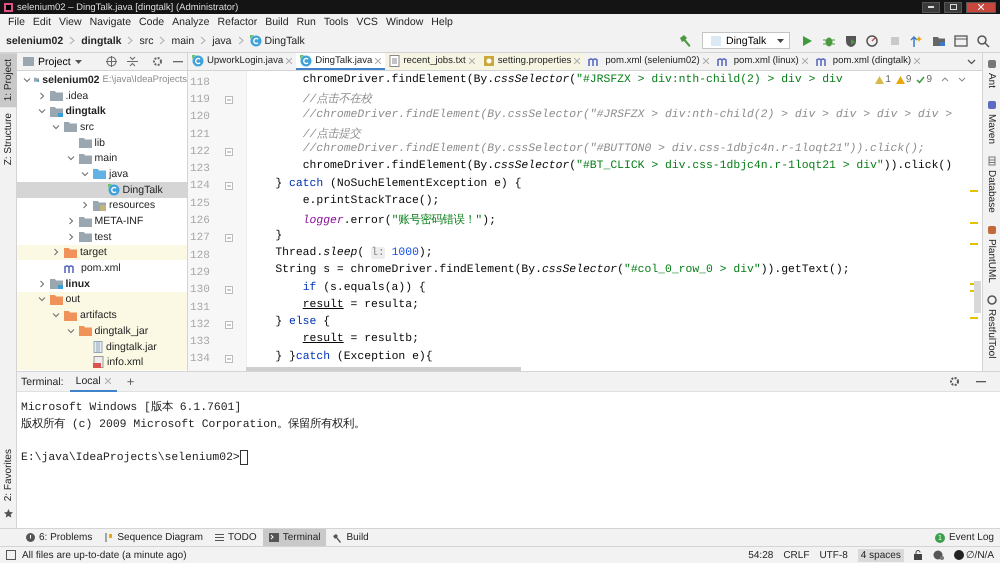  What do you see at coordinates (294, 537) in the screenshot?
I see `tool-window-tab: Terminal` at bounding box center [294, 537].